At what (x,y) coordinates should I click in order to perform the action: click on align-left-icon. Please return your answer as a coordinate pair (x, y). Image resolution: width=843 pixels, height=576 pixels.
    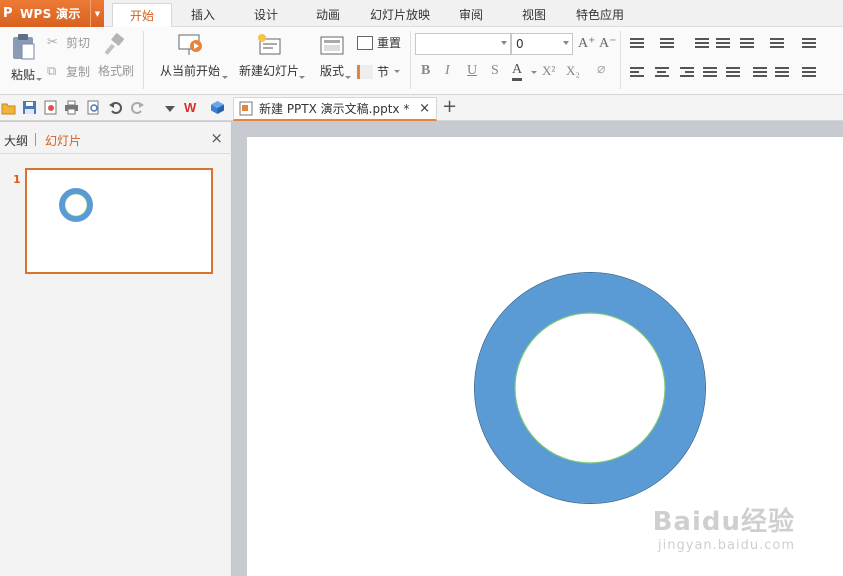
    Looking at the image, I should click on (637, 73).